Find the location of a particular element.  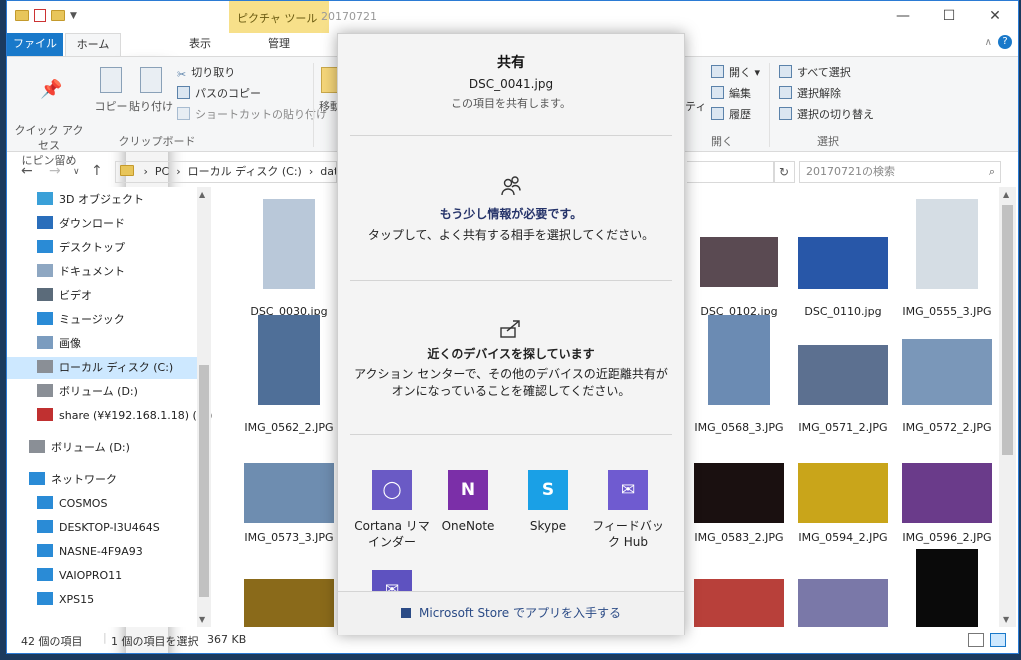

back-arrow-icon: ← is located at coordinates (27, 171).